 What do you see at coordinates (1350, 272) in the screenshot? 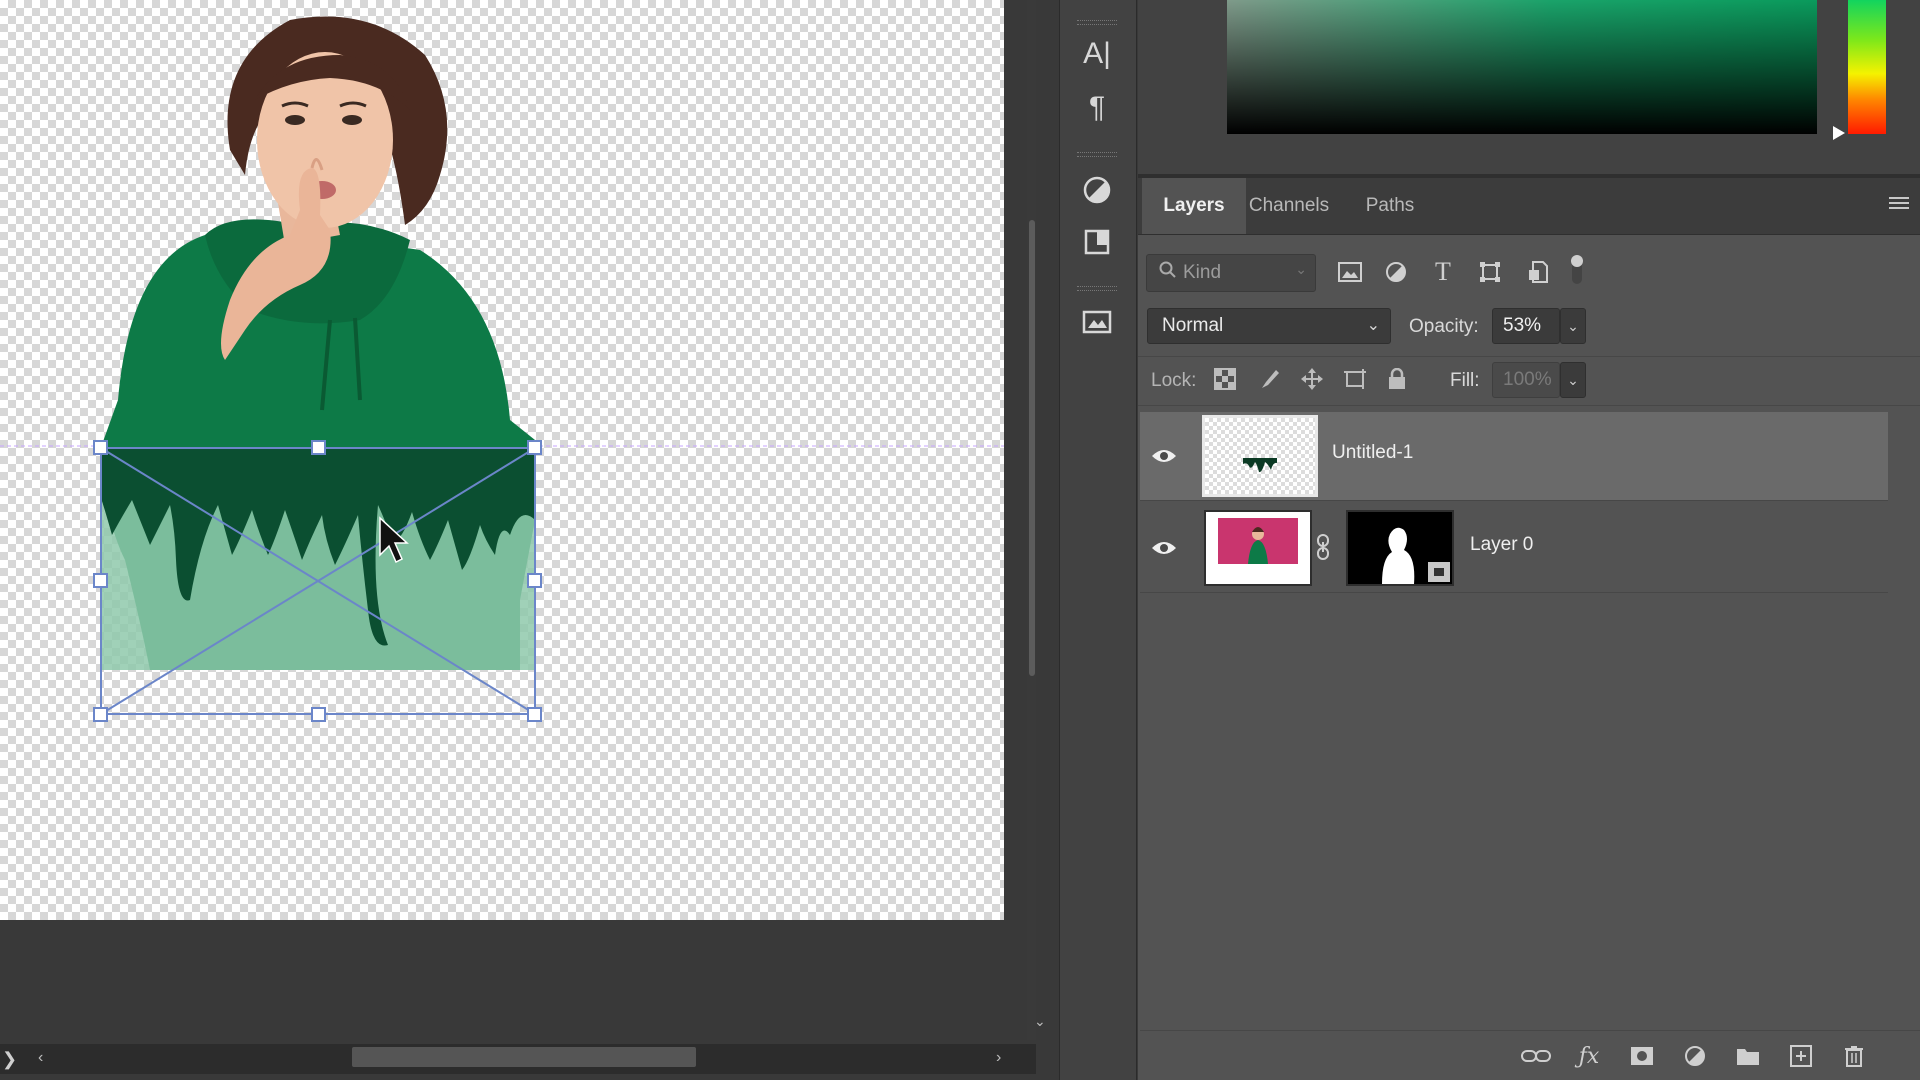
I see `image-filter-icon` at bounding box center [1350, 272].